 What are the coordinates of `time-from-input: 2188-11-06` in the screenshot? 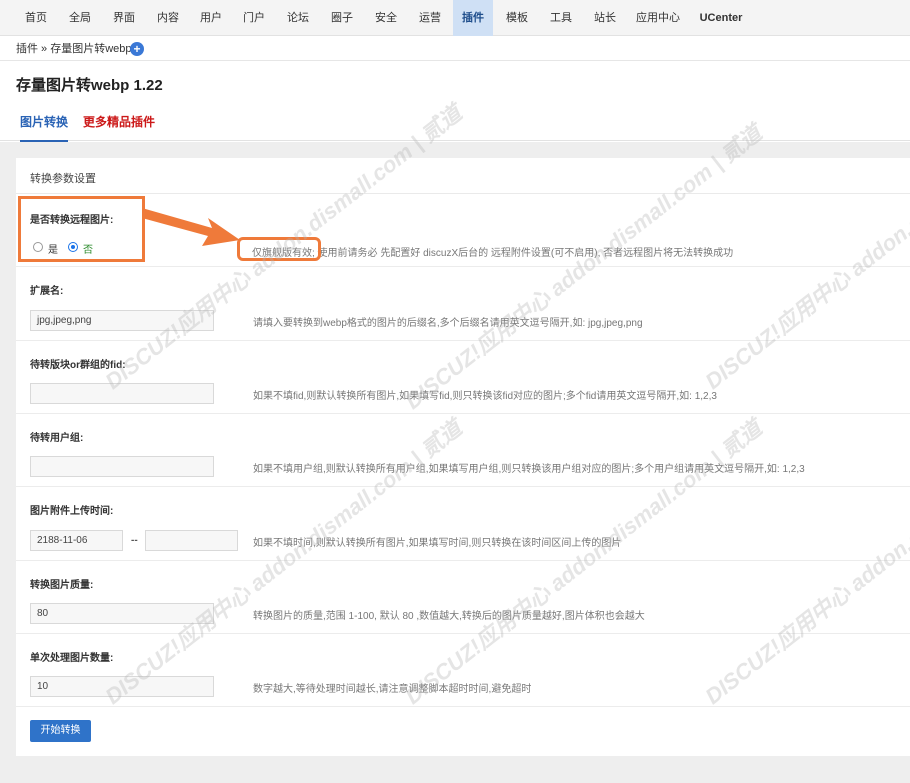 It's located at (76, 540).